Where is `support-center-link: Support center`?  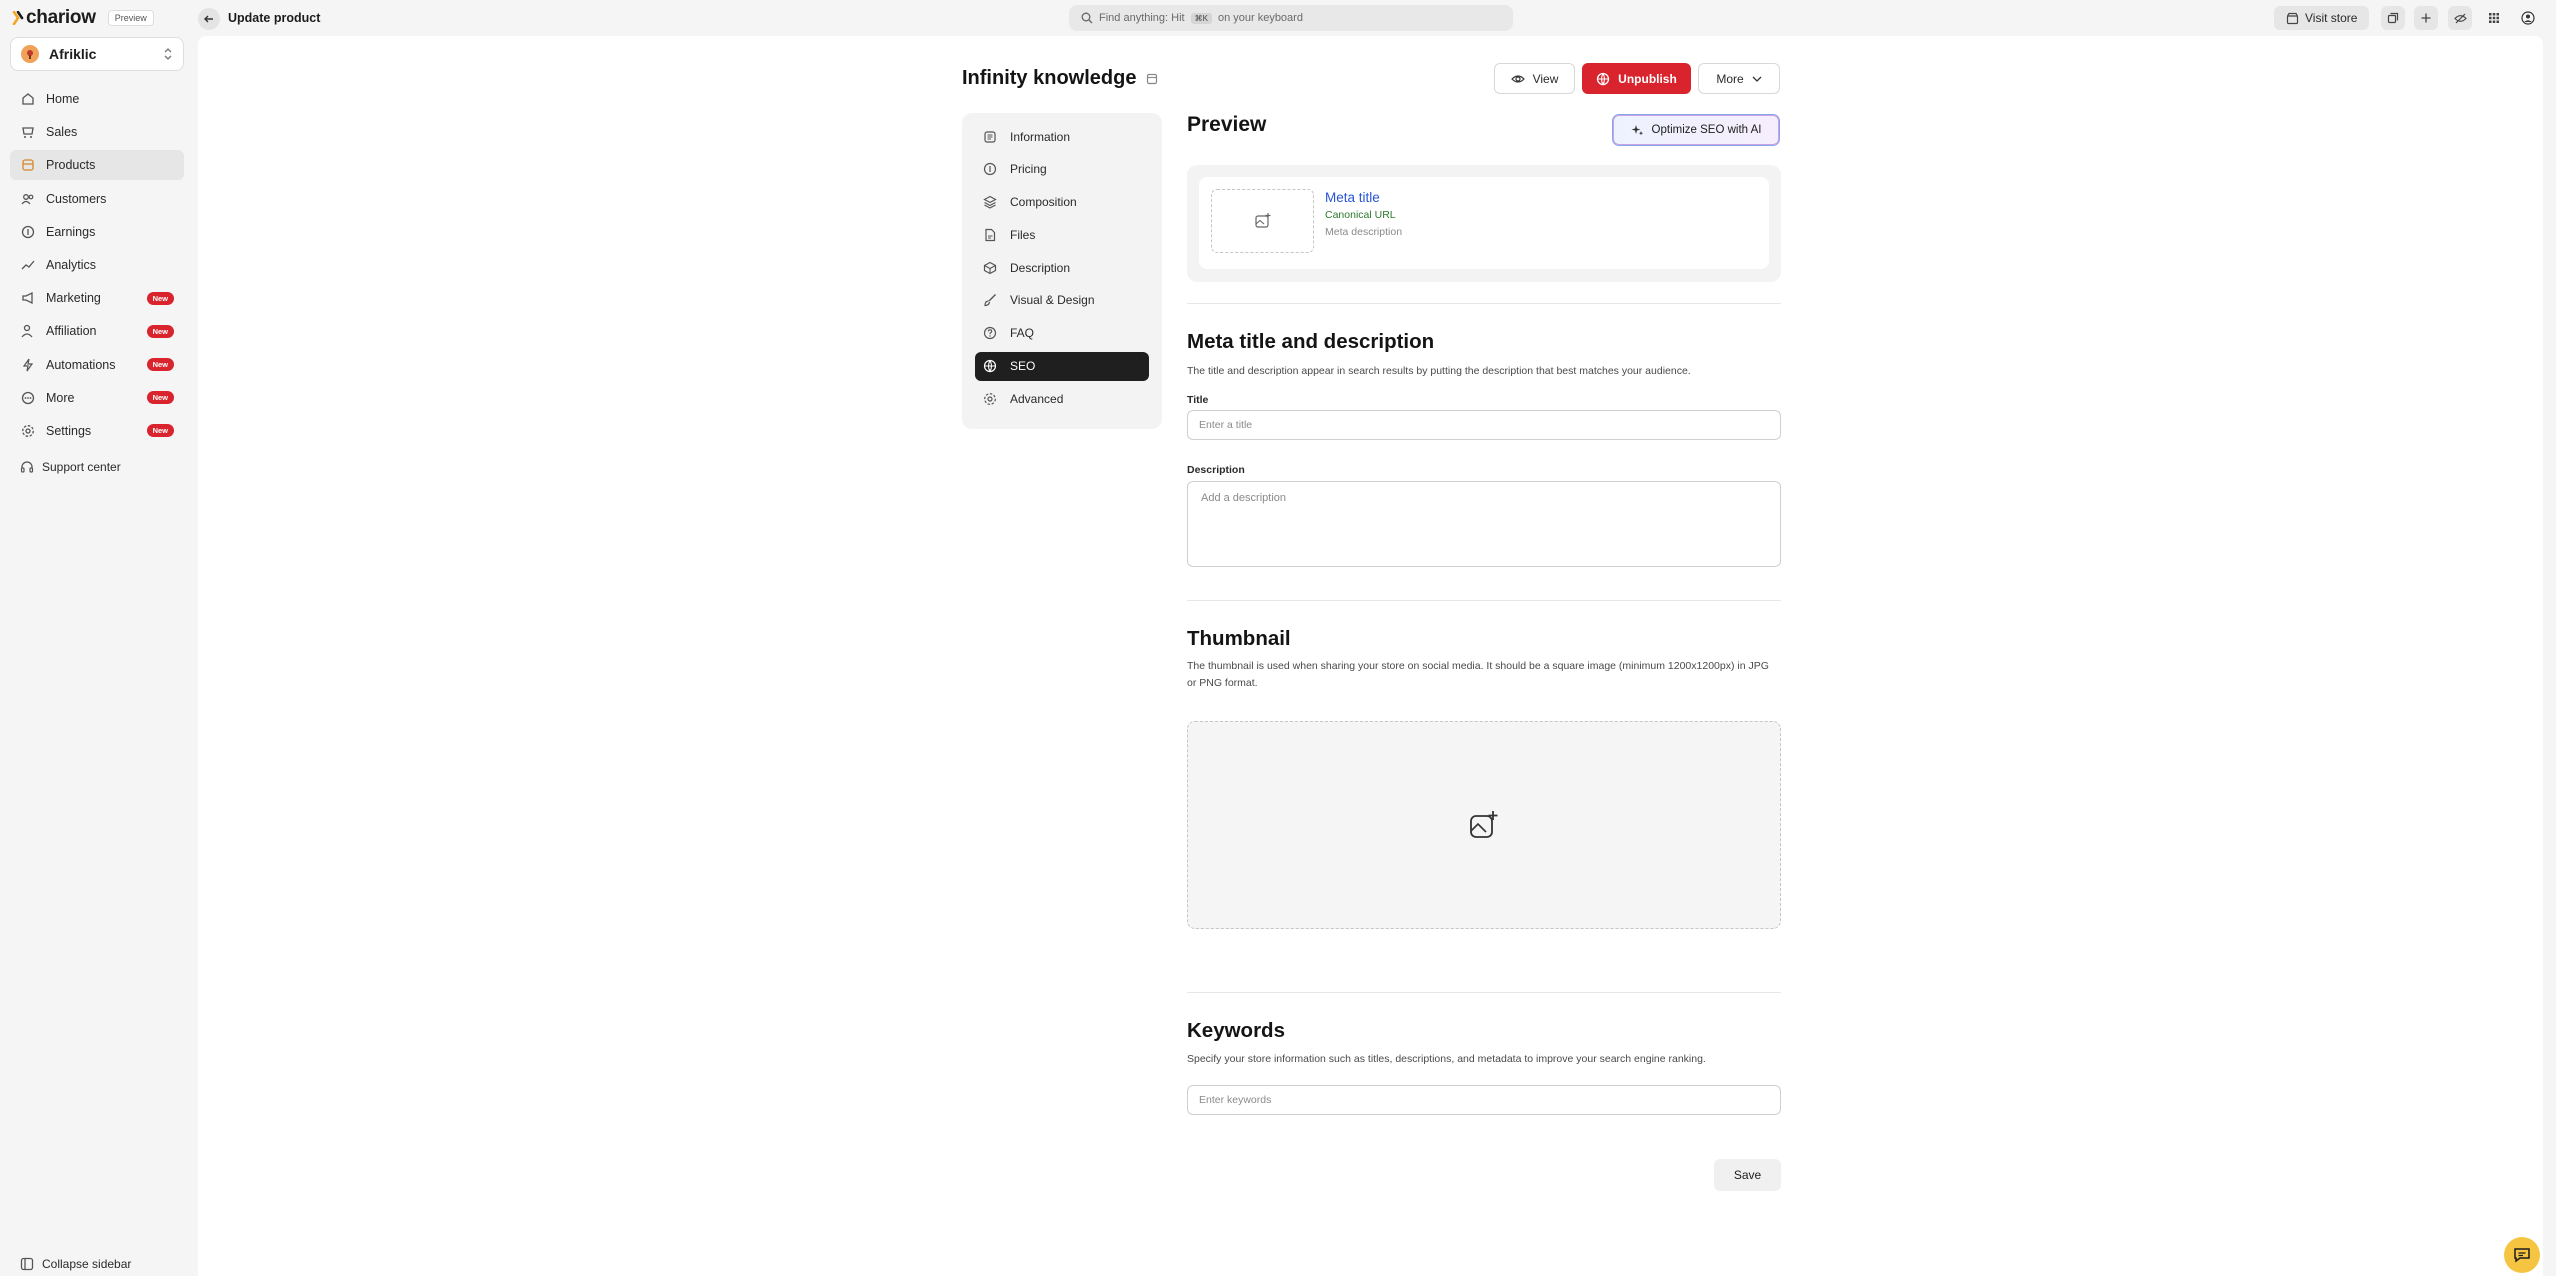 support-center-link: Support center is located at coordinates (70, 467).